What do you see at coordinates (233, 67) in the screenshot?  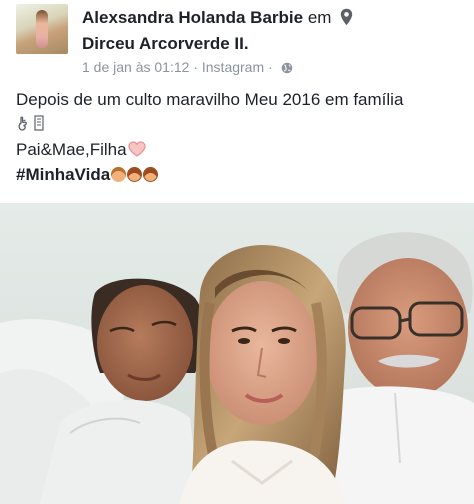 I see `post-source: Instagram` at bounding box center [233, 67].